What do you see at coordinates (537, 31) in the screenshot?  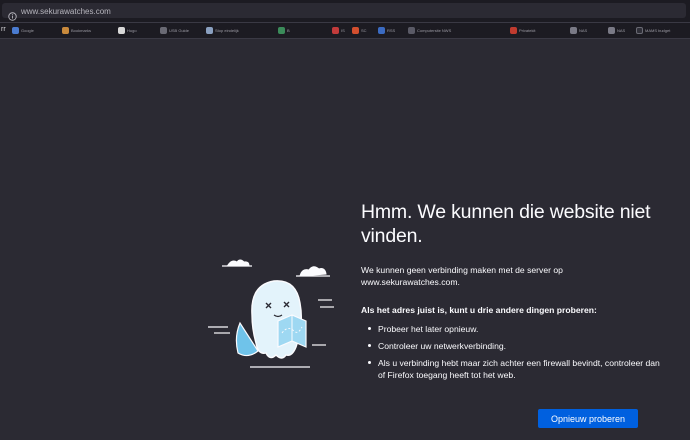 I see `bookmark-item: Privatekit` at bounding box center [537, 31].